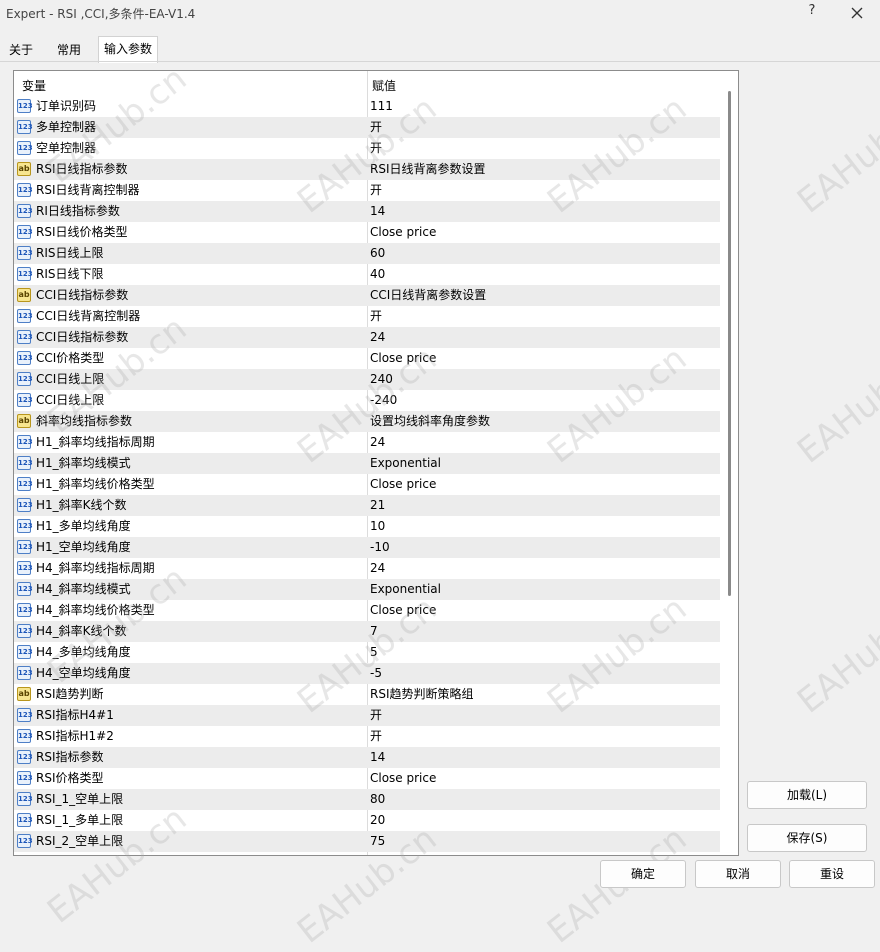 The width and height of the screenshot is (880, 952). I want to click on parameter-value: -10, so click(380, 547).